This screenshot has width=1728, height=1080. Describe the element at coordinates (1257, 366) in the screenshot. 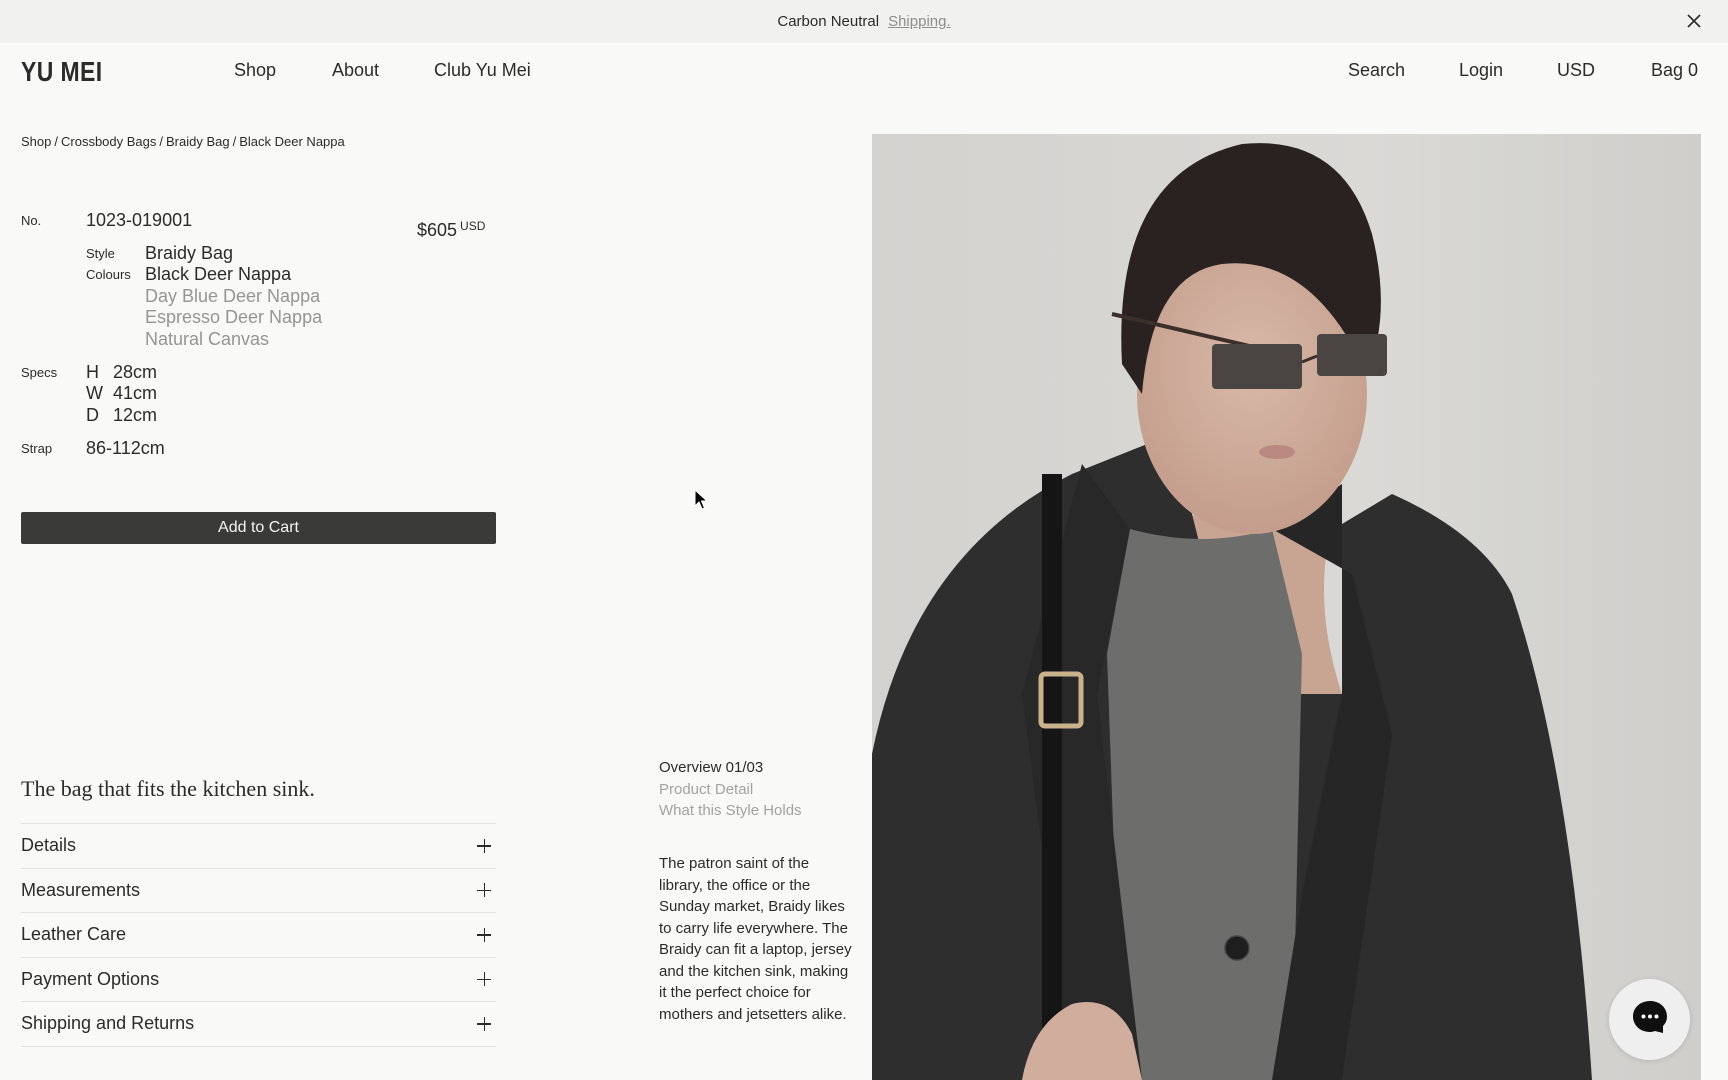

I see `sunglasses-left` at that location.